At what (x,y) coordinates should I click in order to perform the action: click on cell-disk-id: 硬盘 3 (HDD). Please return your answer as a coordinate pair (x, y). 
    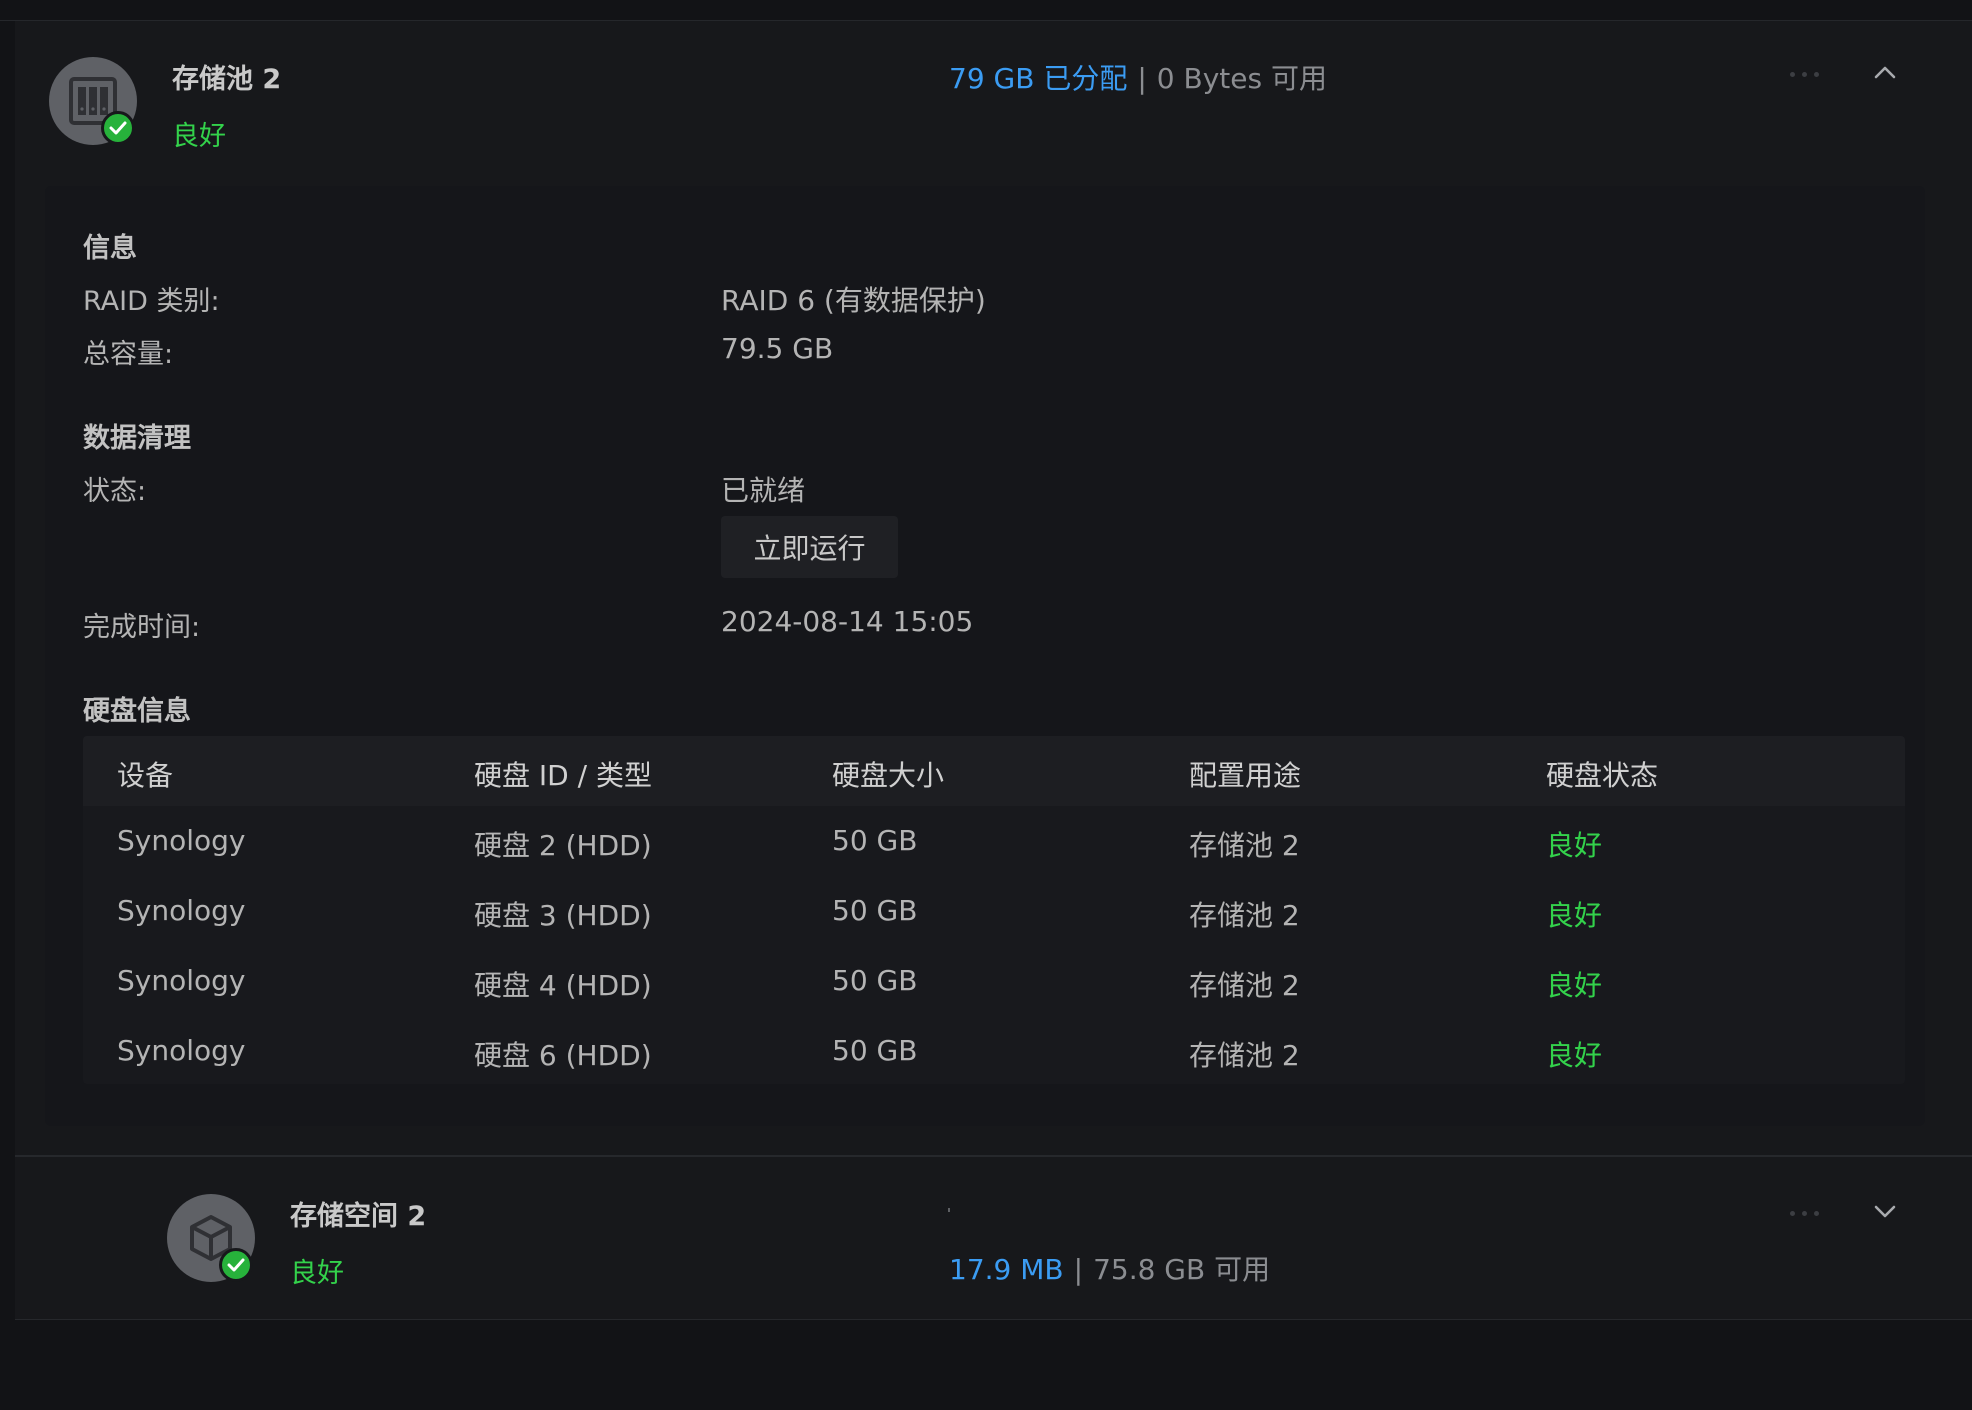
    Looking at the image, I should click on (563, 915).